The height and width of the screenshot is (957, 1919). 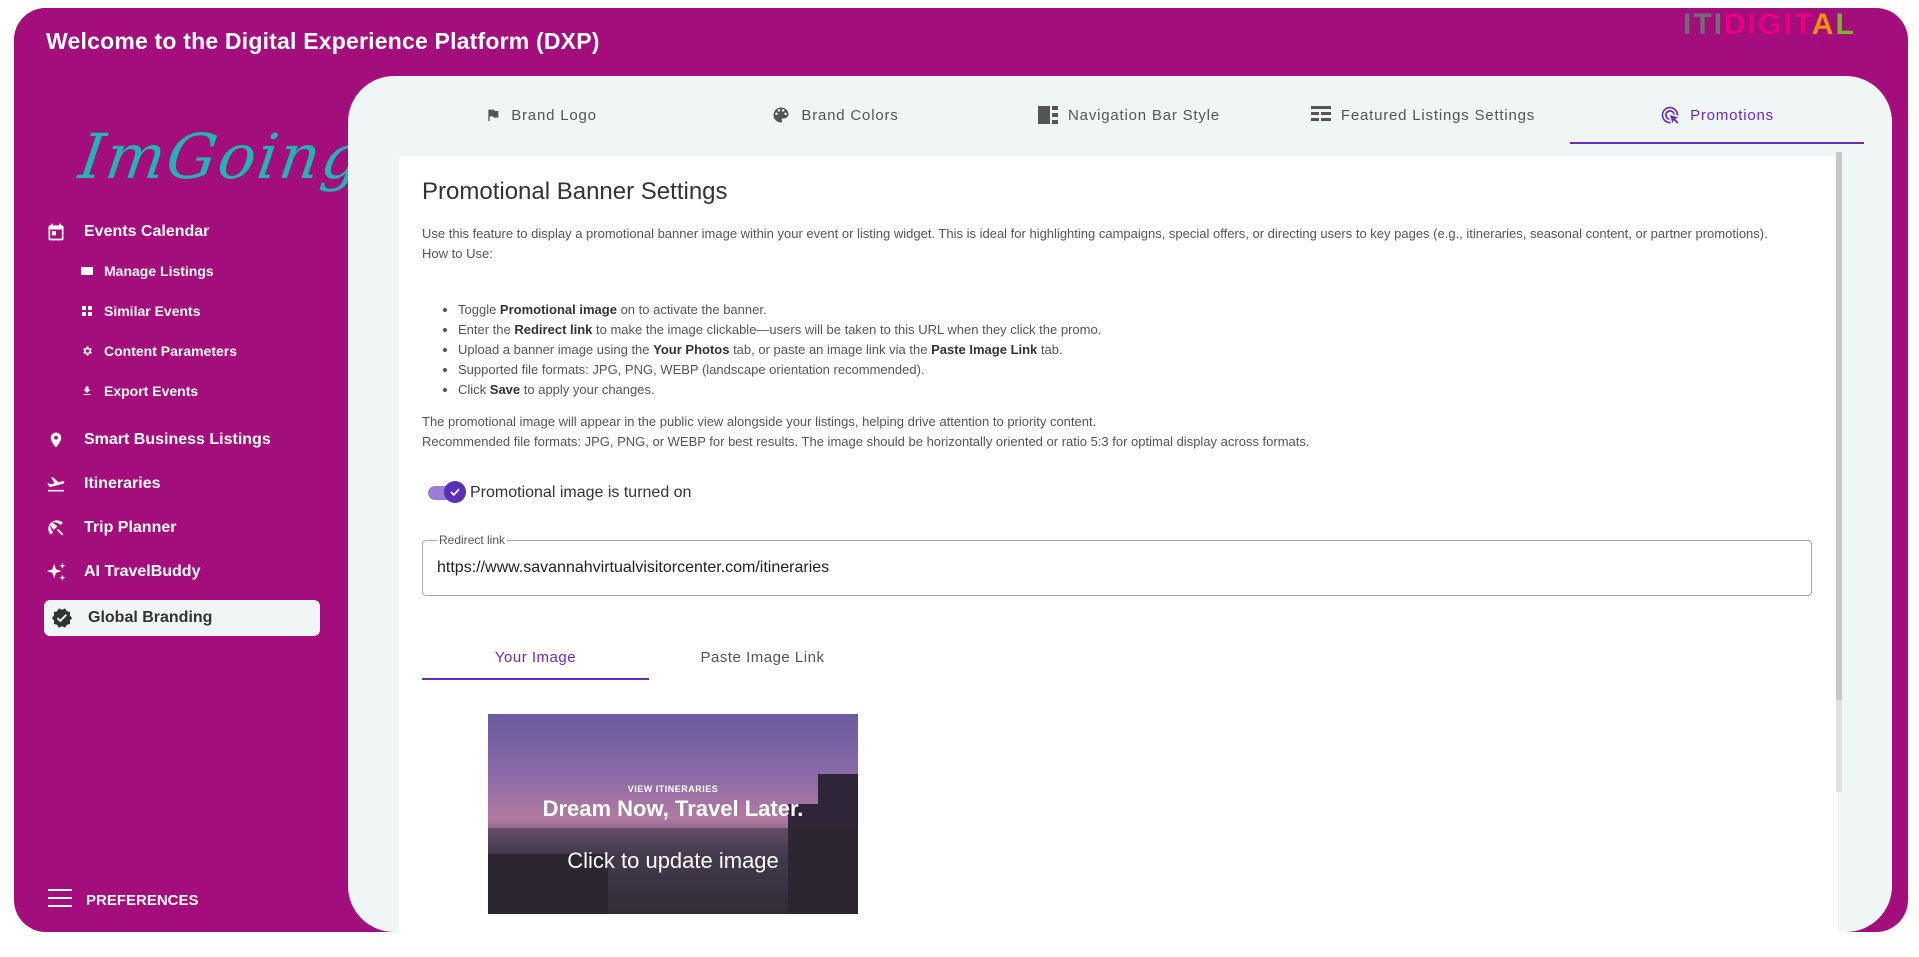 I want to click on tab-label: Brand Colors, so click(x=850, y=115).